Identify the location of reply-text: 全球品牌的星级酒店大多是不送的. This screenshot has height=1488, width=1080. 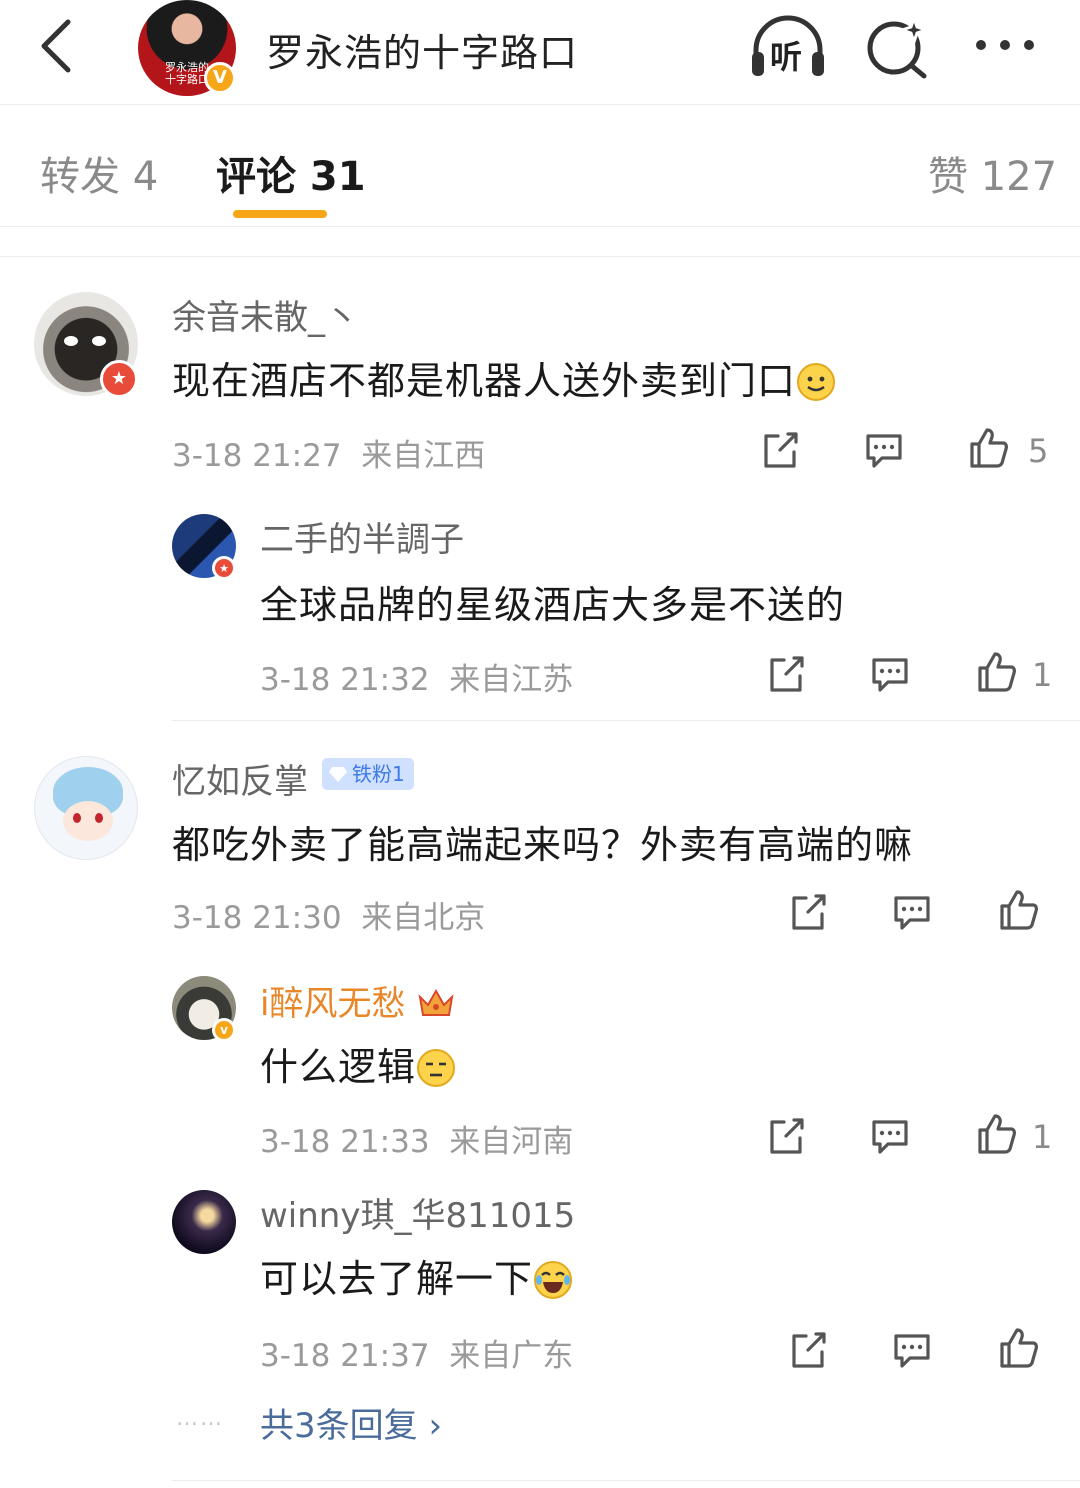
(553, 605).